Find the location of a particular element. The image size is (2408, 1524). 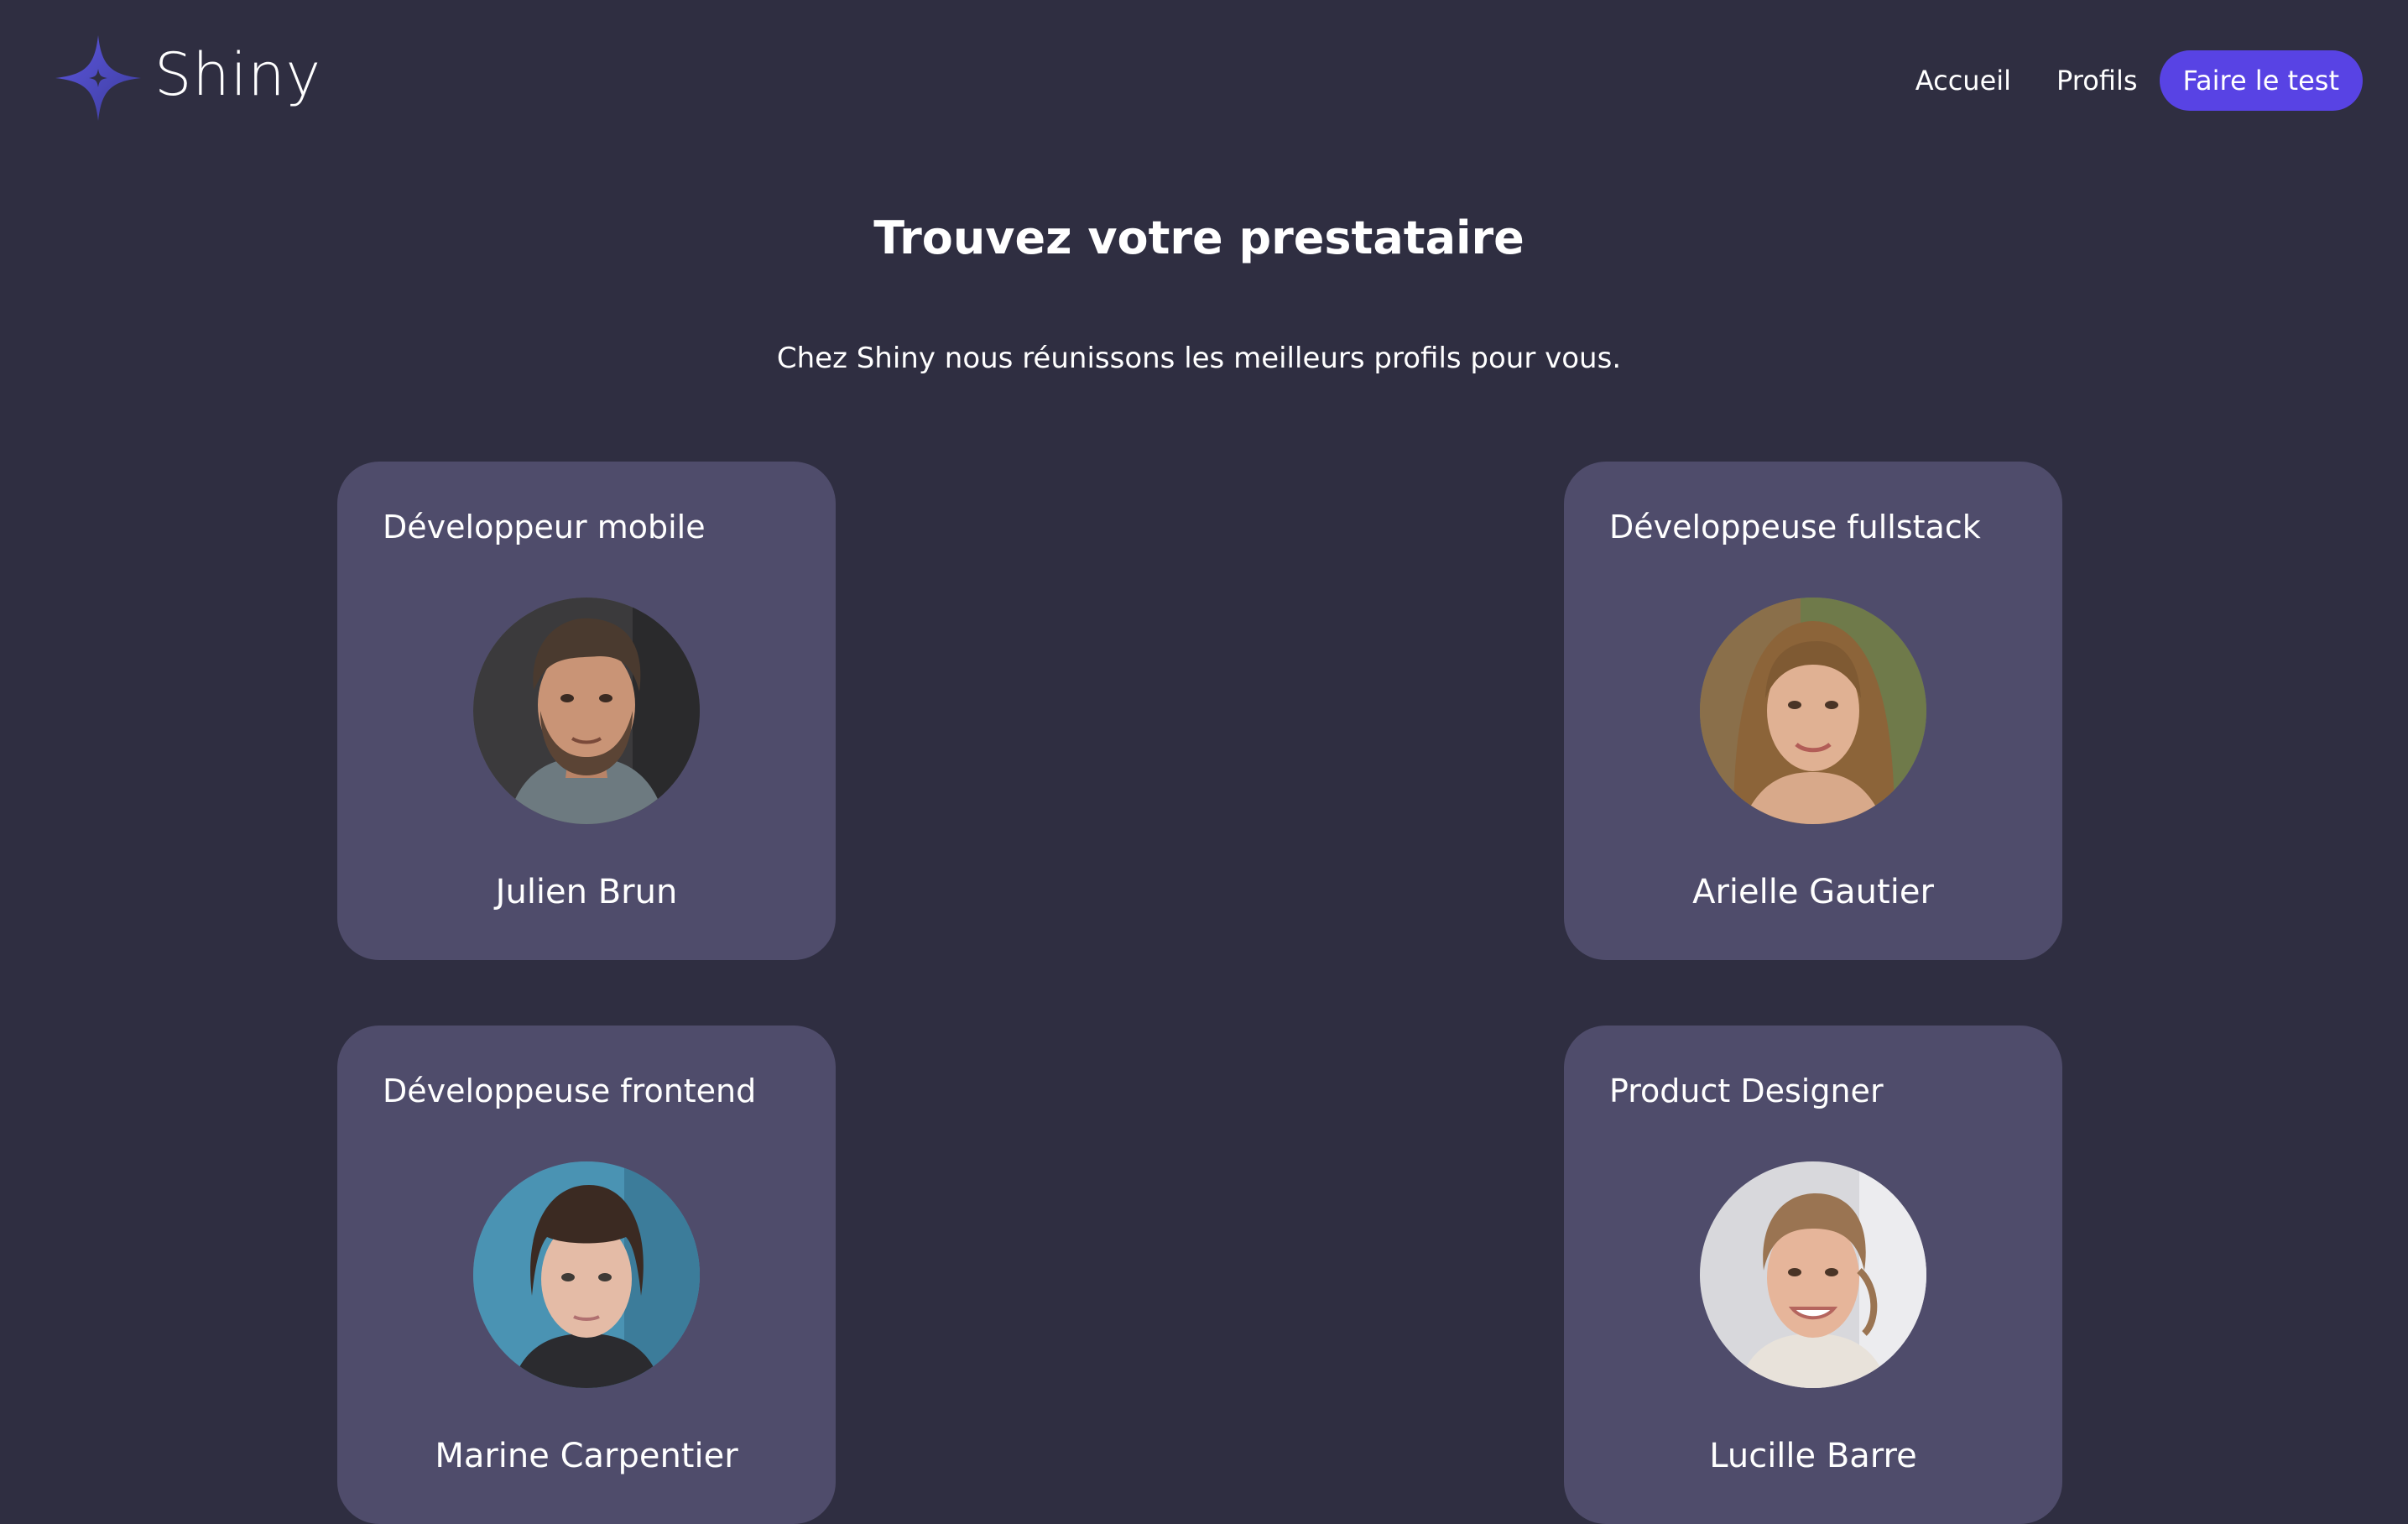

card-job-title: Product Designer is located at coordinates (1746, 1091).